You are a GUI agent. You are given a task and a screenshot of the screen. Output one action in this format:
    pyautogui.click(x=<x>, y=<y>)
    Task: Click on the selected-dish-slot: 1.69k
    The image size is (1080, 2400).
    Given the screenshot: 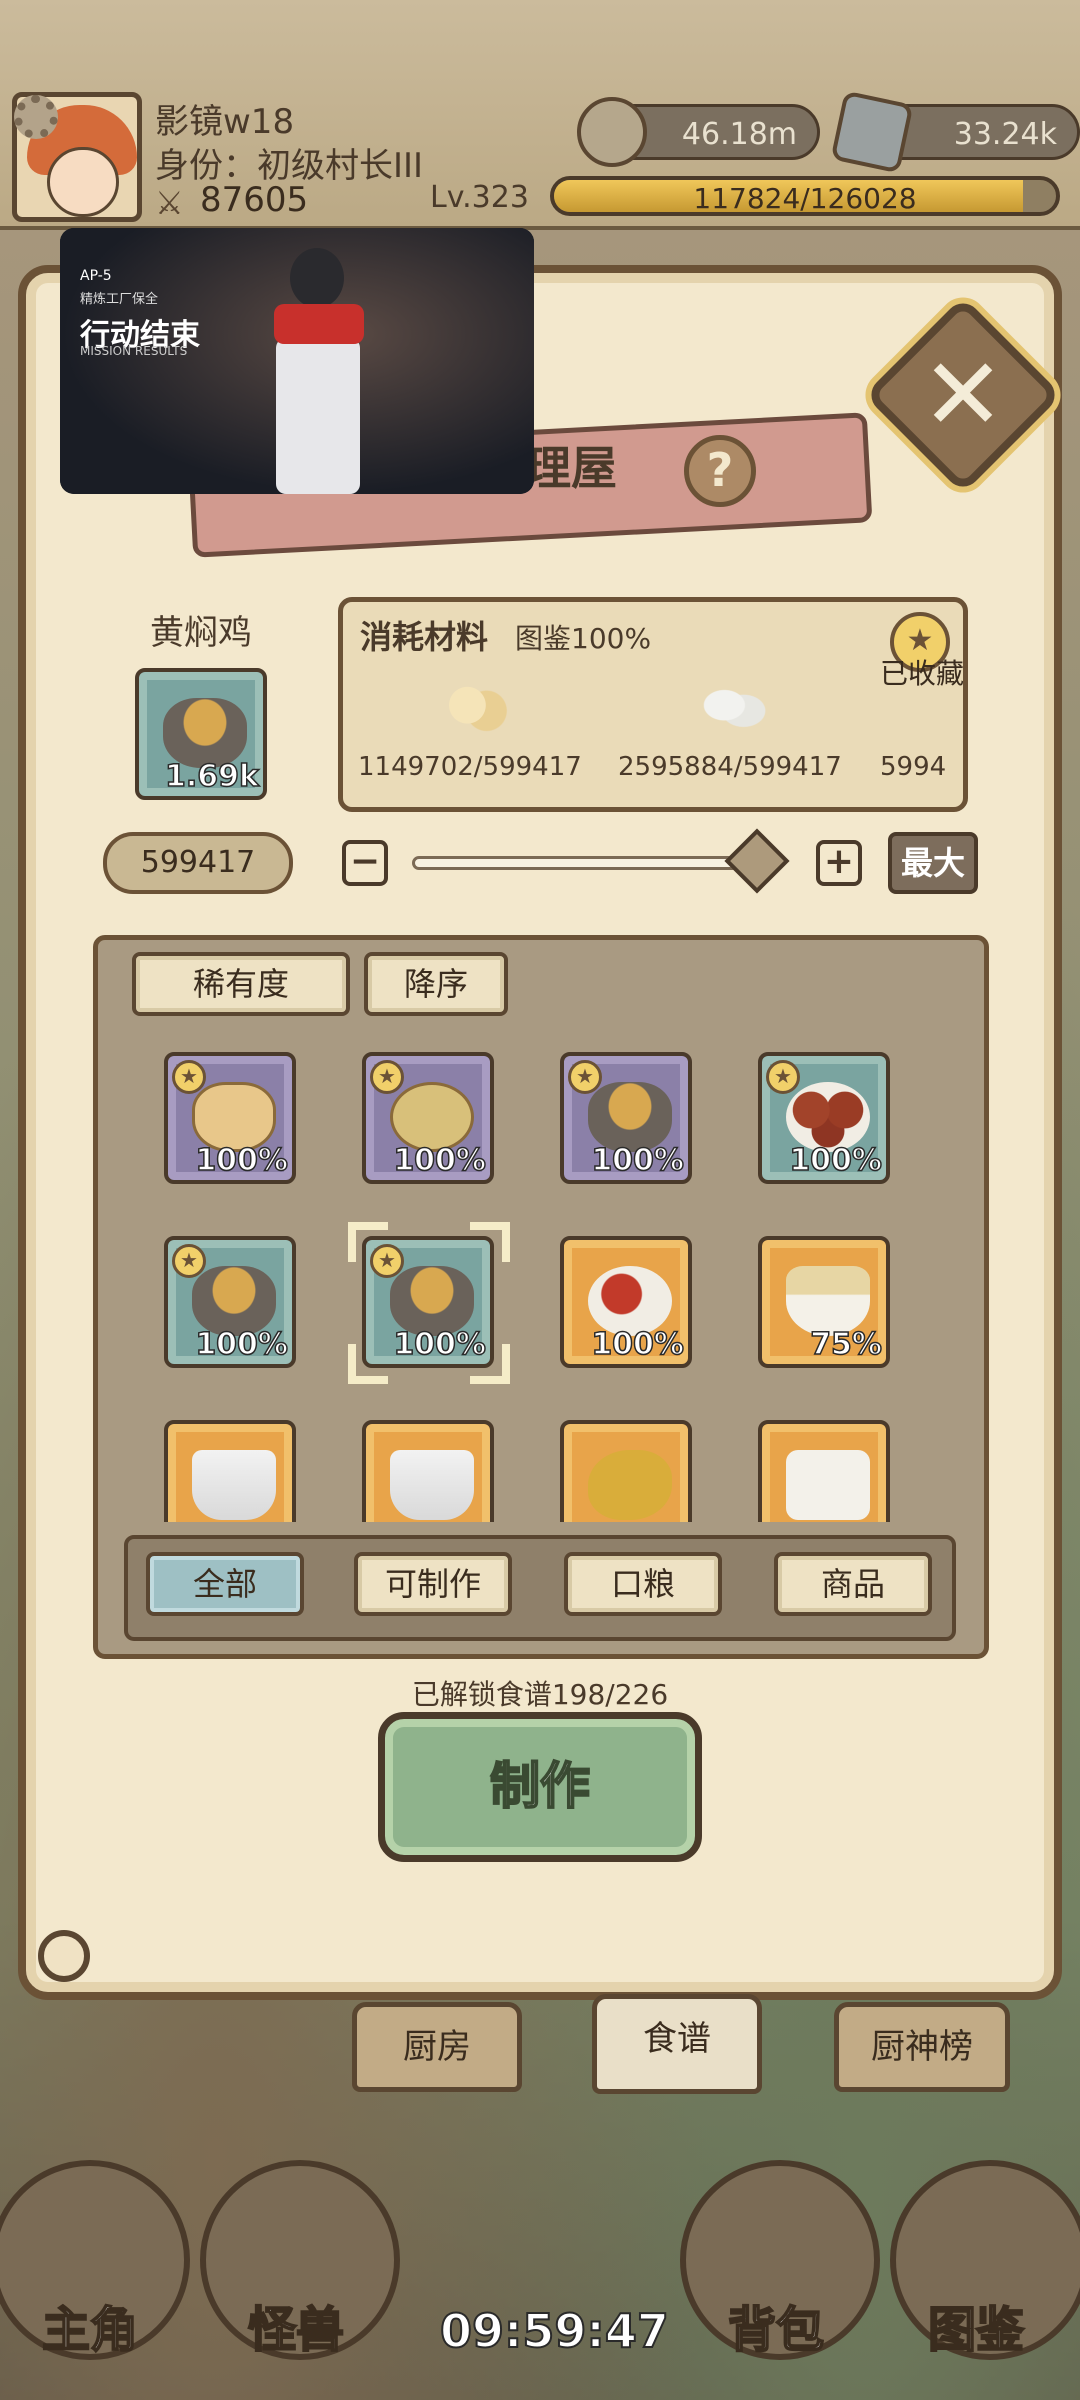 What is the action you would take?
    pyautogui.click(x=201, y=734)
    